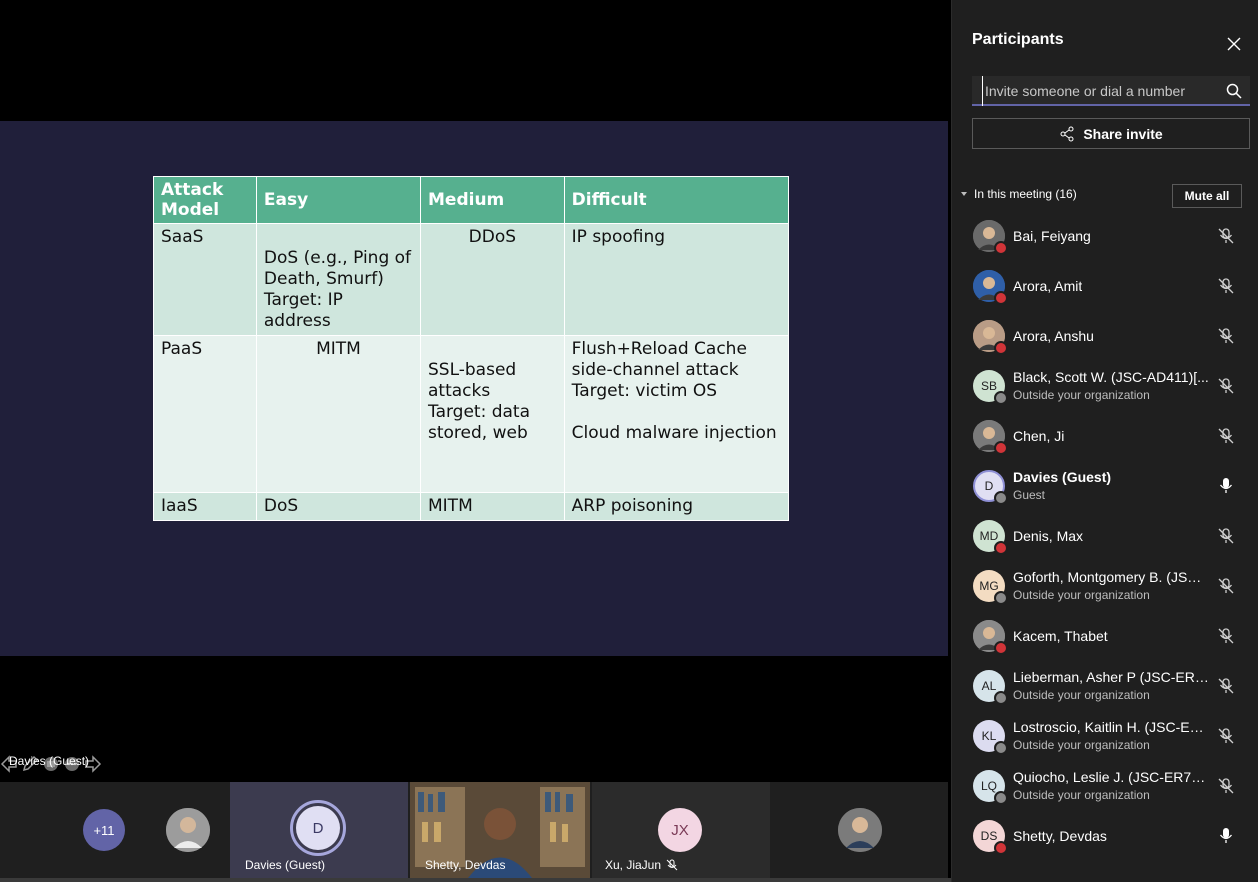 The image size is (1258, 882). What do you see at coordinates (1123, 133) in the screenshot?
I see `share-invite-label: Share invite` at bounding box center [1123, 133].